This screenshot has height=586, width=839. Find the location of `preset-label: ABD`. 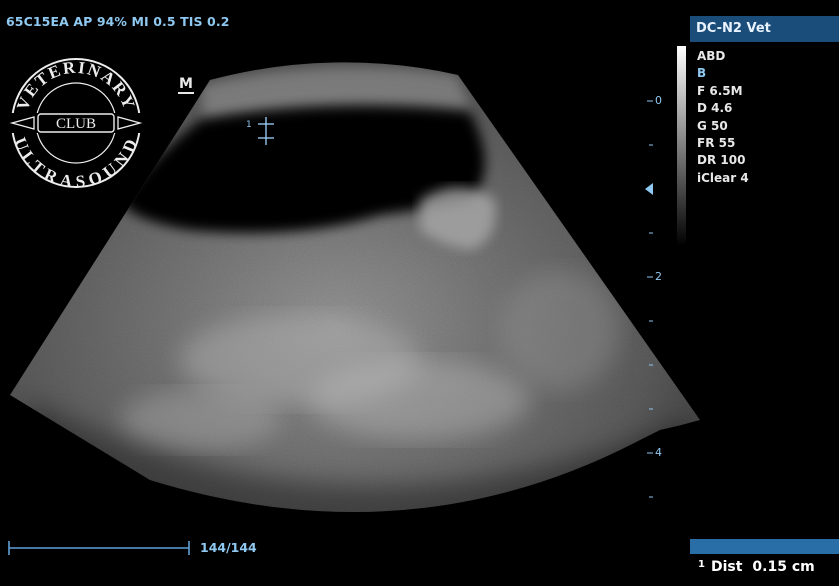

preset-label: ABD is located at coordinates (711, 56).